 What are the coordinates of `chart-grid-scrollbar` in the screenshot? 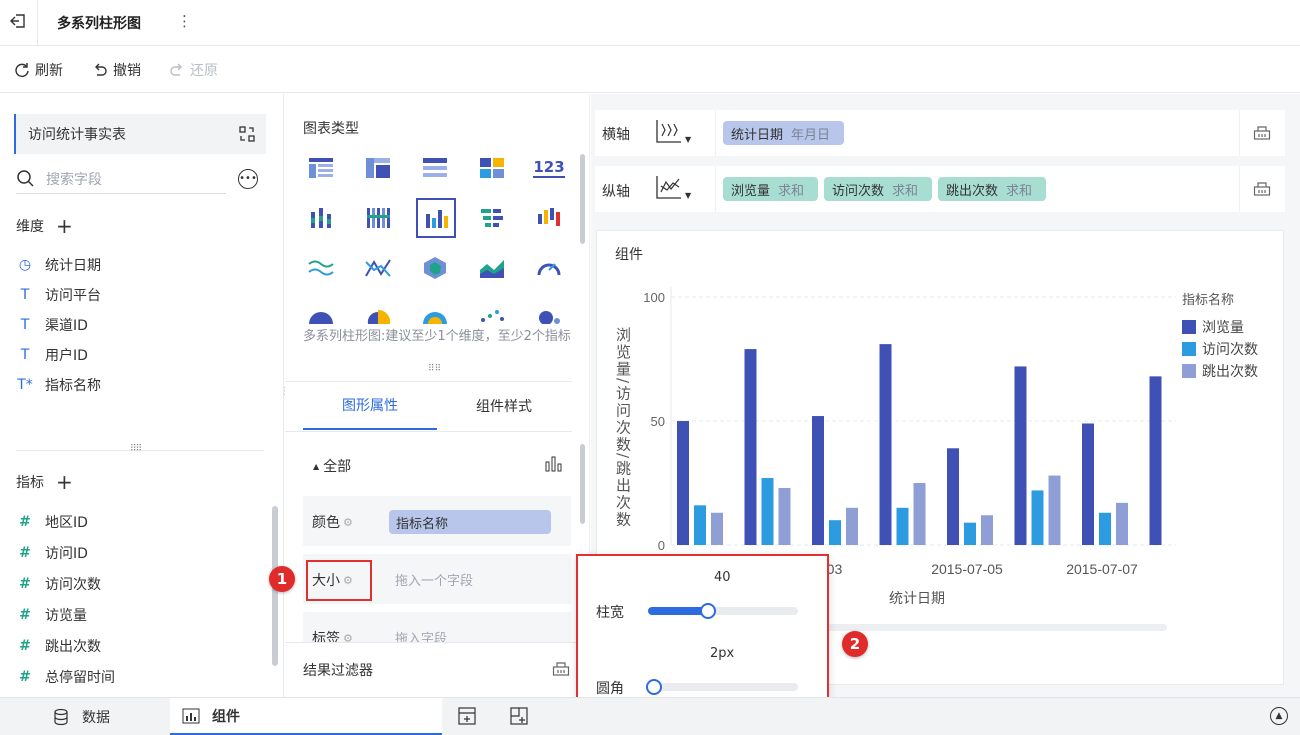 It's located at (582, 199).